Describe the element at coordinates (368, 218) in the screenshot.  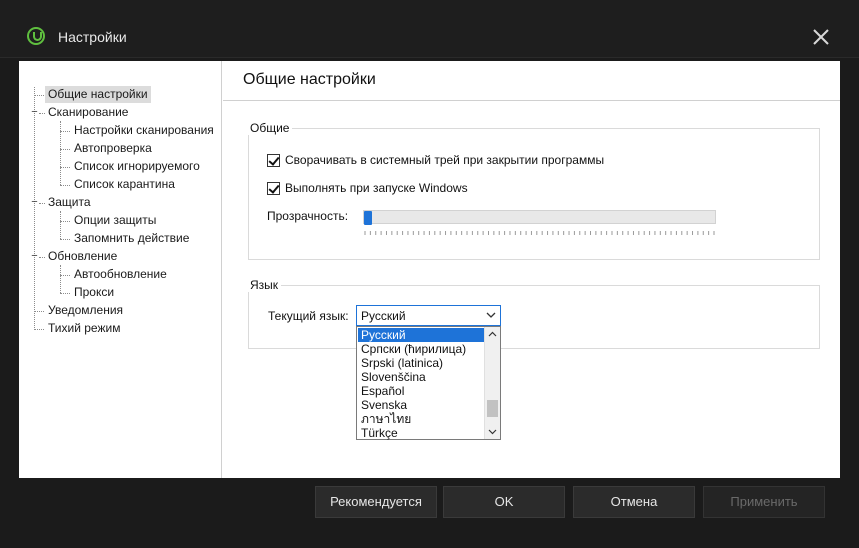
I see `transparency-slider-thumb` at that location.